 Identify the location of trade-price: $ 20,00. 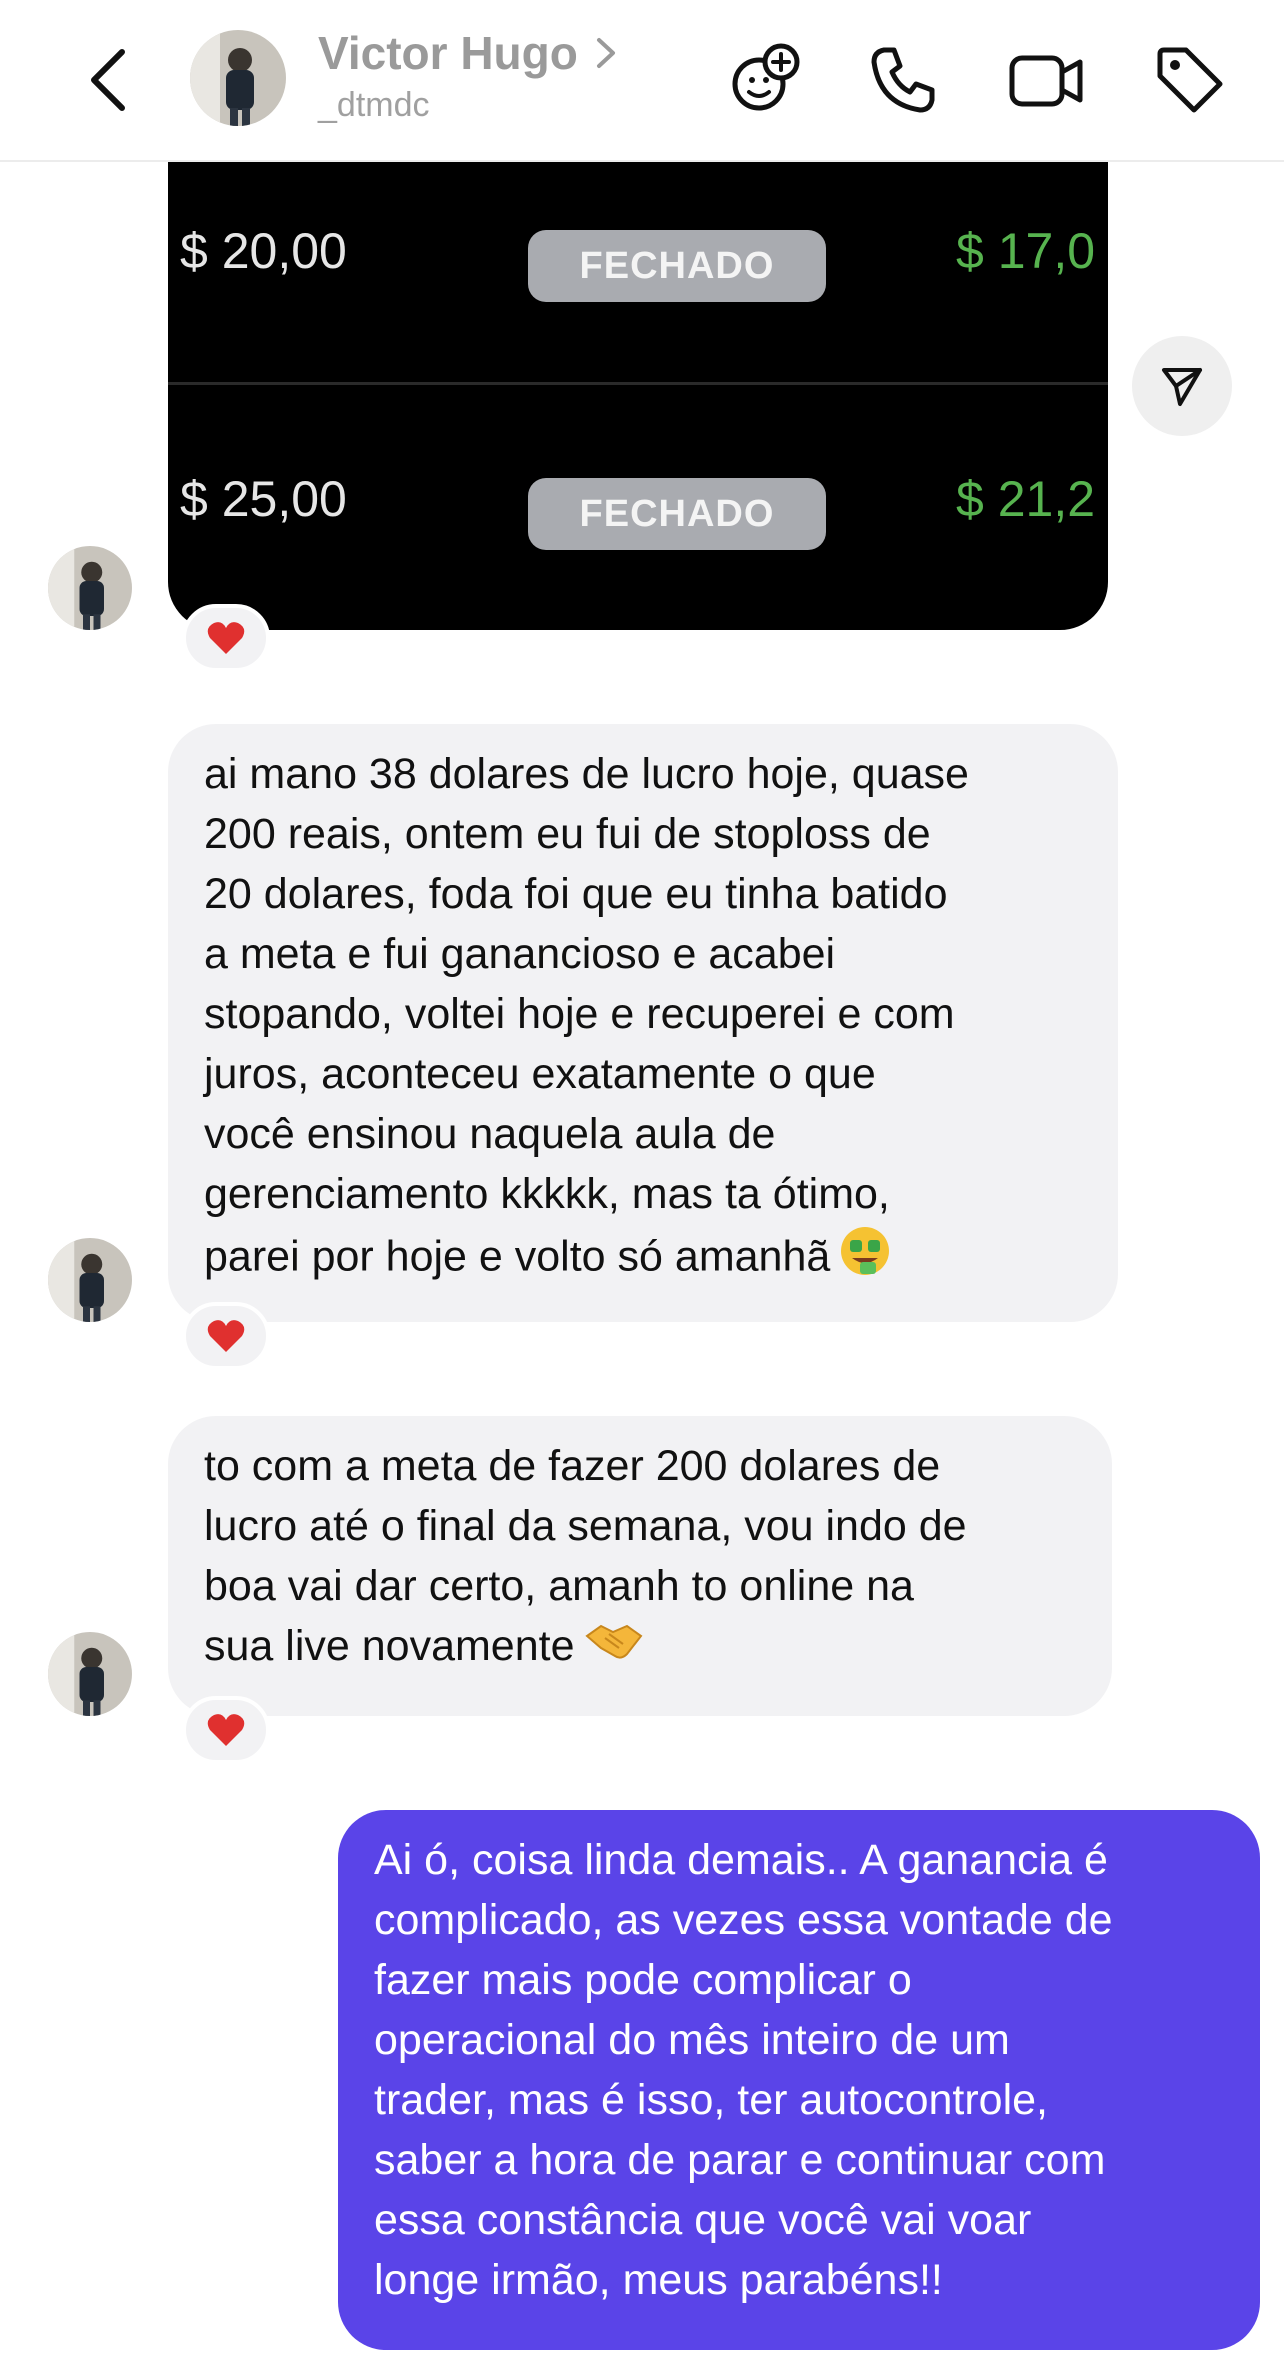
(263, 251).